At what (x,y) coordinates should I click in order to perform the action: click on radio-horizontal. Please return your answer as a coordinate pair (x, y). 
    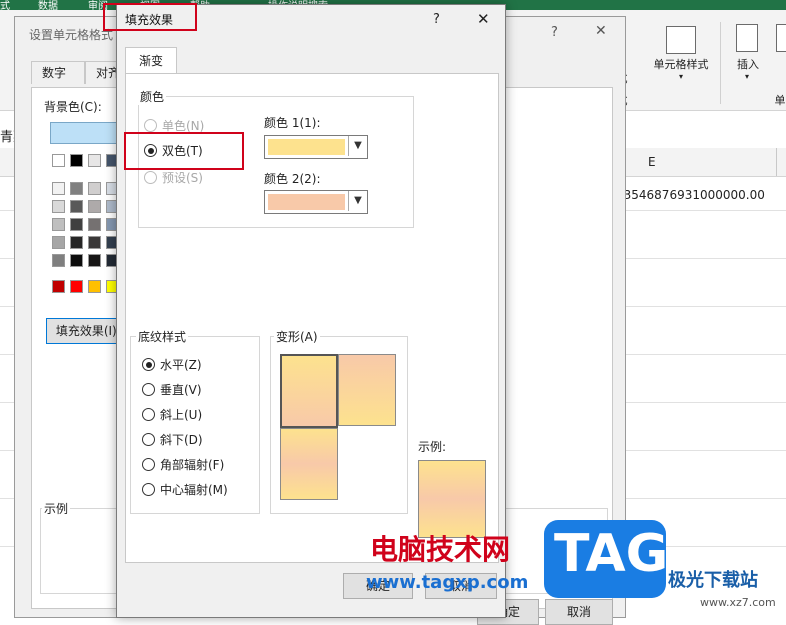
    Looking at the image, I should click on (148, 364).